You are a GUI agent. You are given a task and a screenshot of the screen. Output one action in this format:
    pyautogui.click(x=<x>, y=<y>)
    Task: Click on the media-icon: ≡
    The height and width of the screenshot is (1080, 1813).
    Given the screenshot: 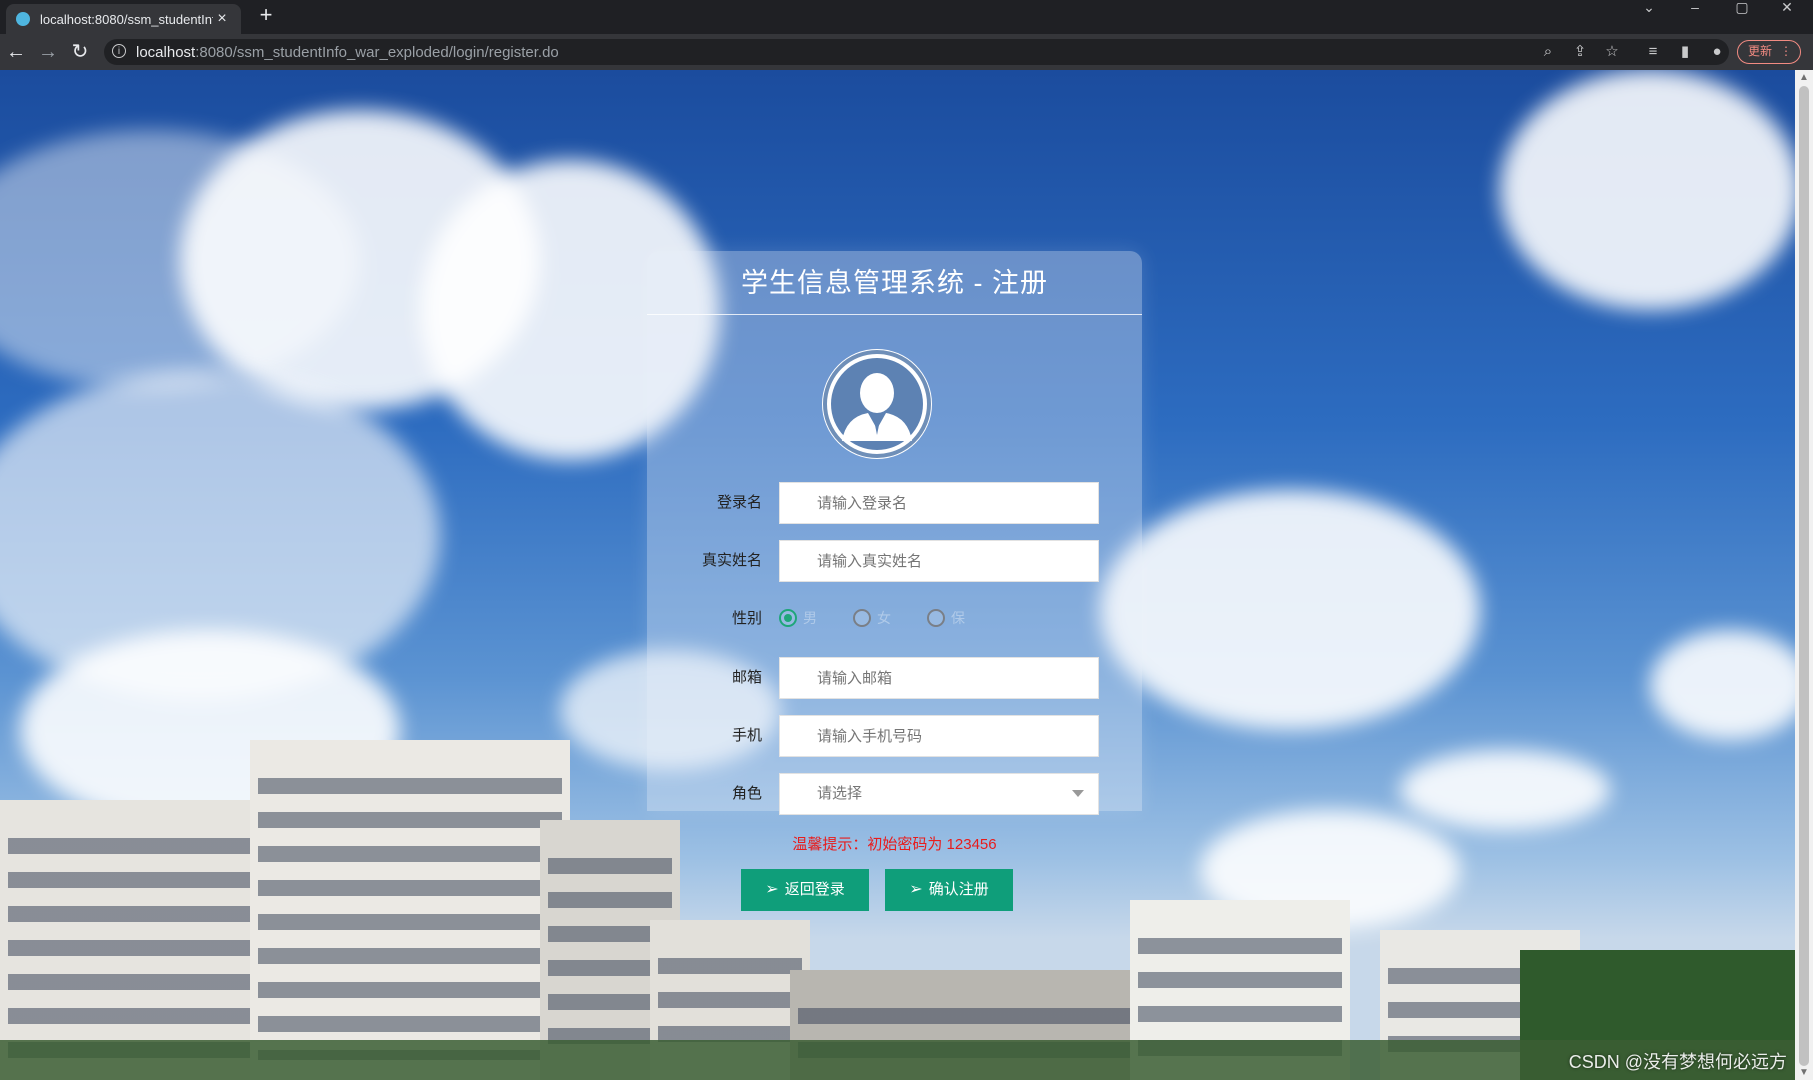 What is the action you would take?
    pyautogui.click(x=1653, y=52)
    